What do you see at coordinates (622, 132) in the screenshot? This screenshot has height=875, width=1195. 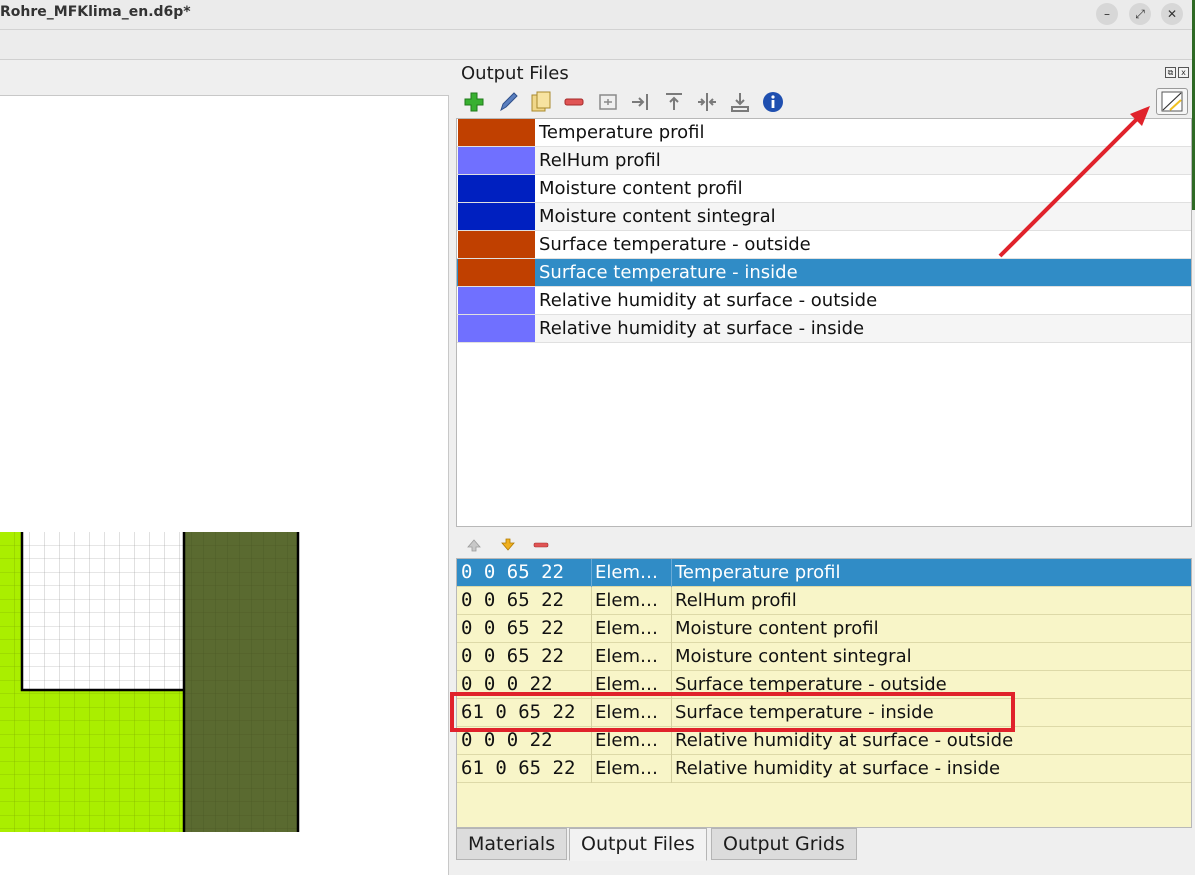 I see `output-file-label: Temperature profil` at bounding box center [622, 132].